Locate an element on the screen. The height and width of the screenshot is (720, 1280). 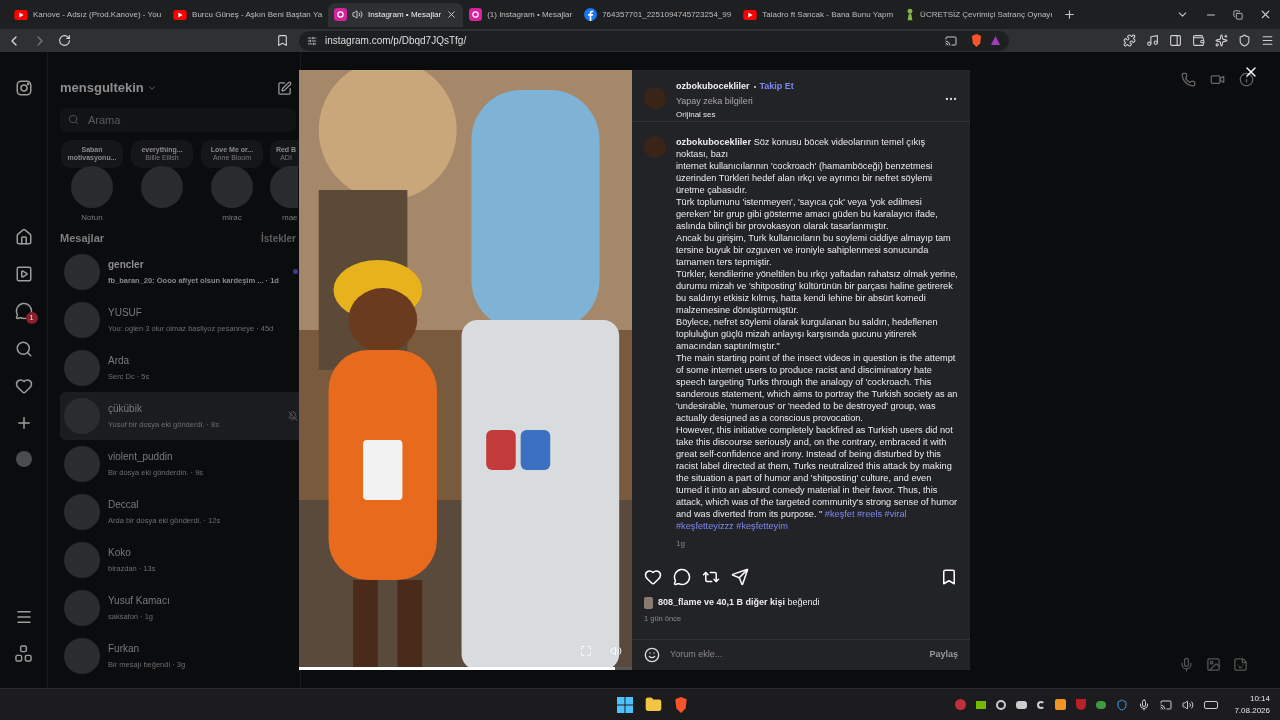
requests-link: İstekler is located at coordinates (278, 238).